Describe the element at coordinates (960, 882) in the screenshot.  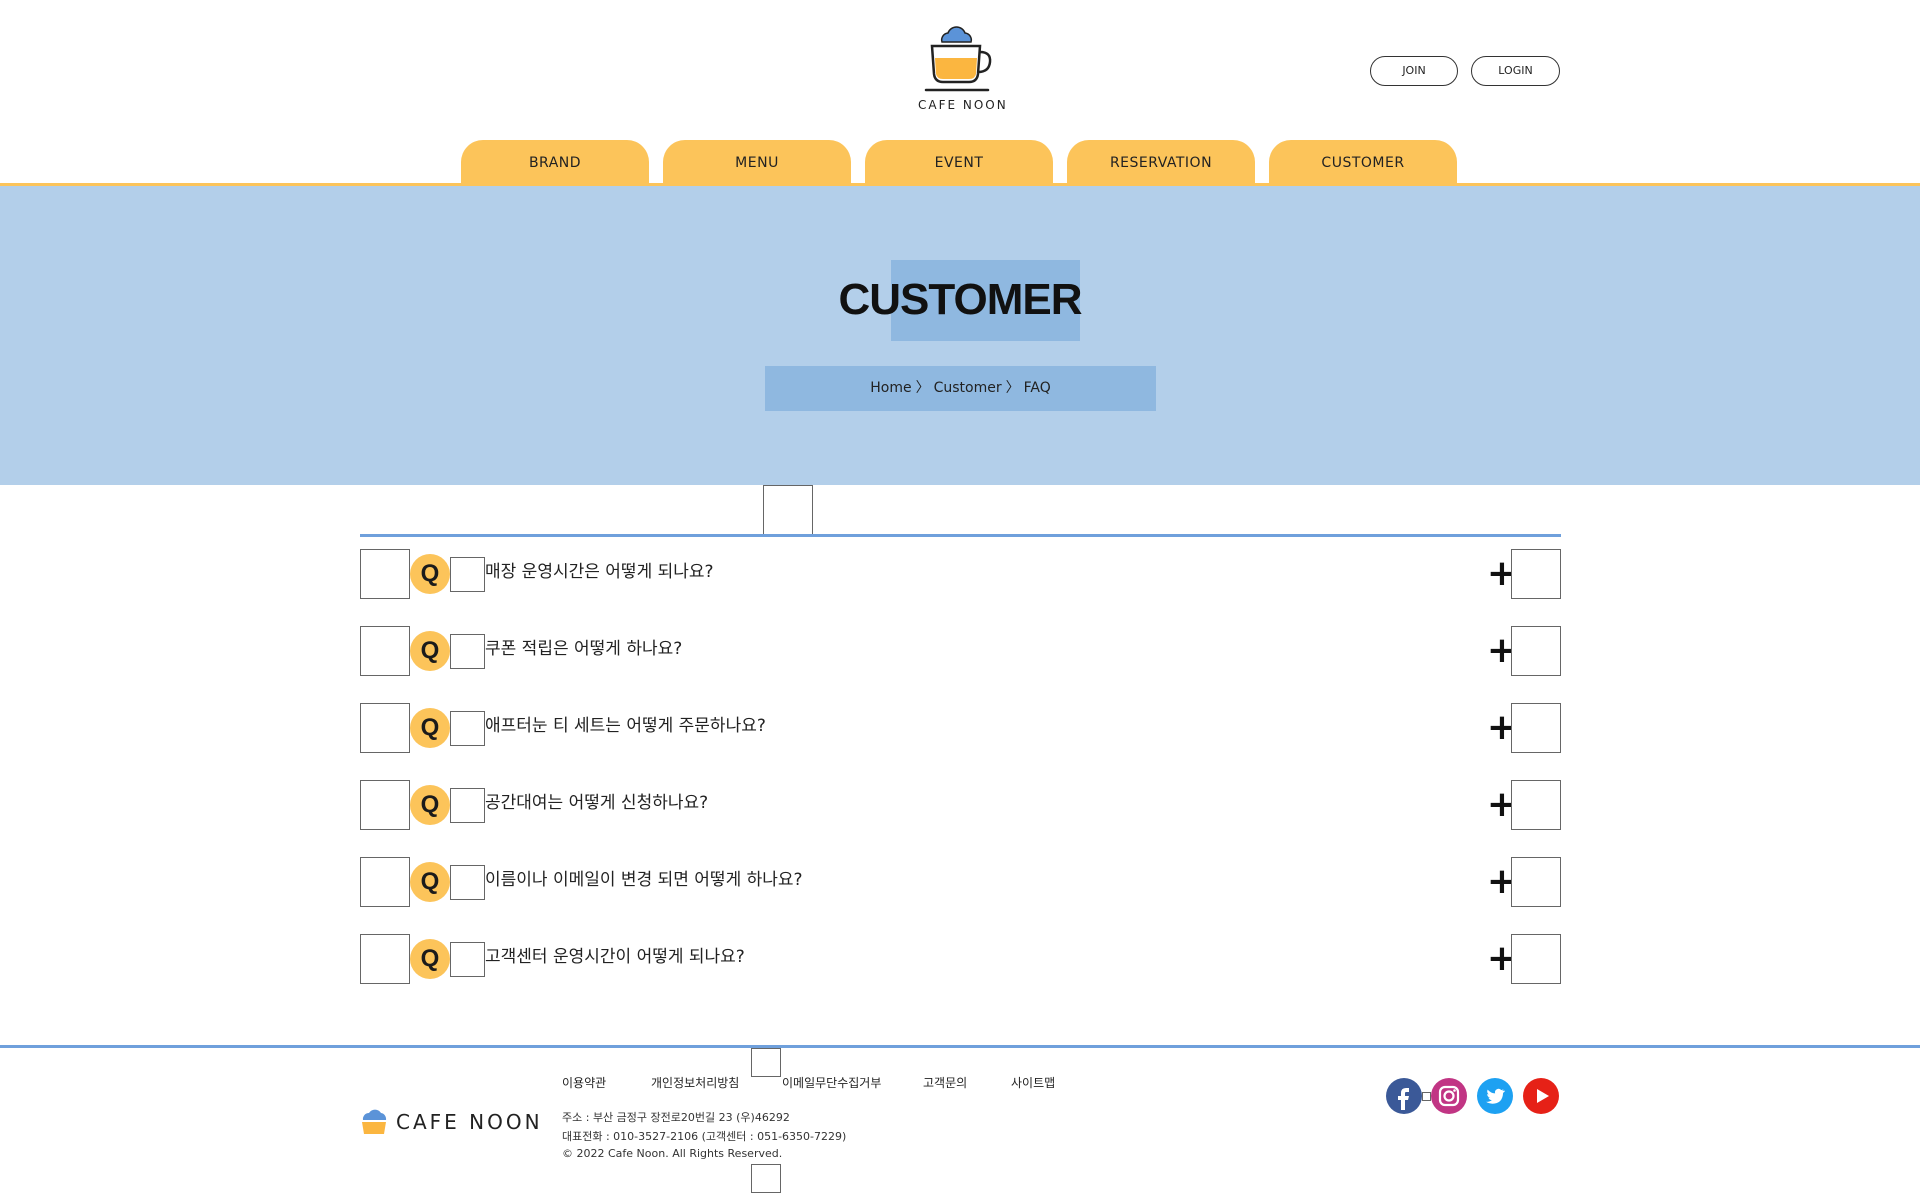
I see `faq-item: Q 이름이나 이메일이 변경 되면 어떻게 하나요? +` at that location.